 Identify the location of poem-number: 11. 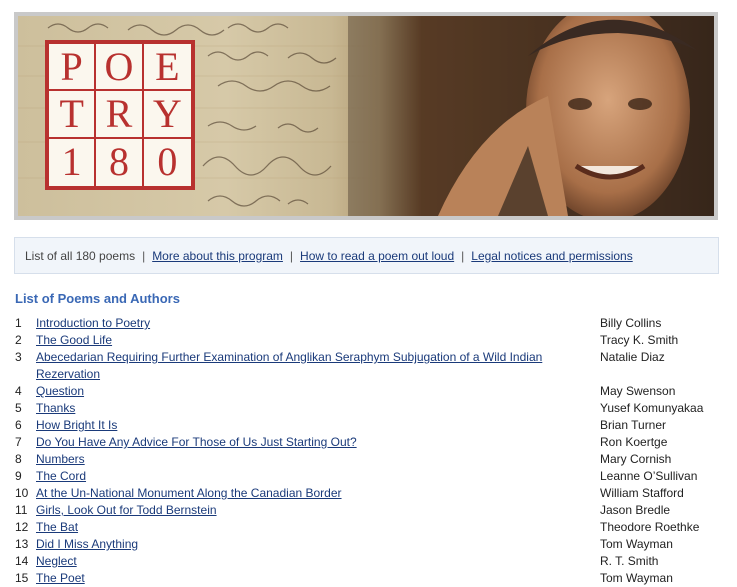
(21, 510).